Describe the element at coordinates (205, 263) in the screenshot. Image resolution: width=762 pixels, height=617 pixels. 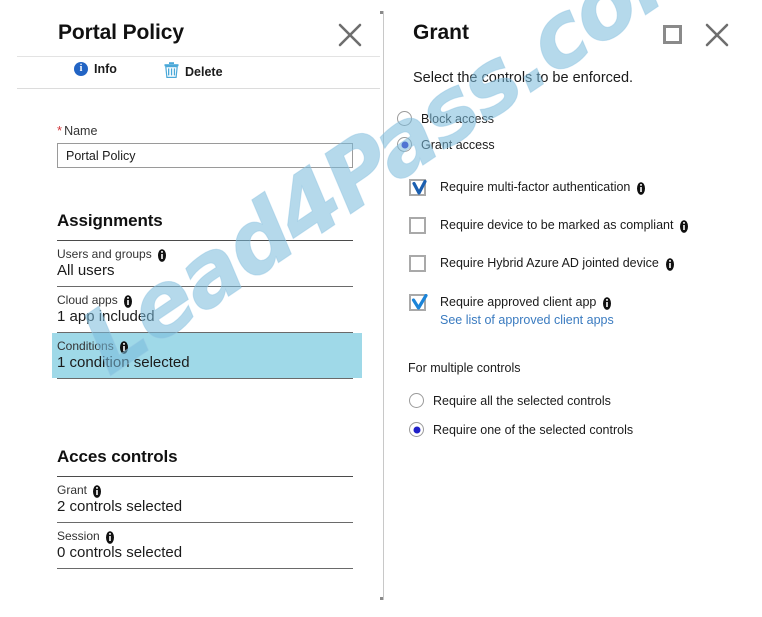
I see `summary-row-users-and-groups: Users and groups All users` at that location.